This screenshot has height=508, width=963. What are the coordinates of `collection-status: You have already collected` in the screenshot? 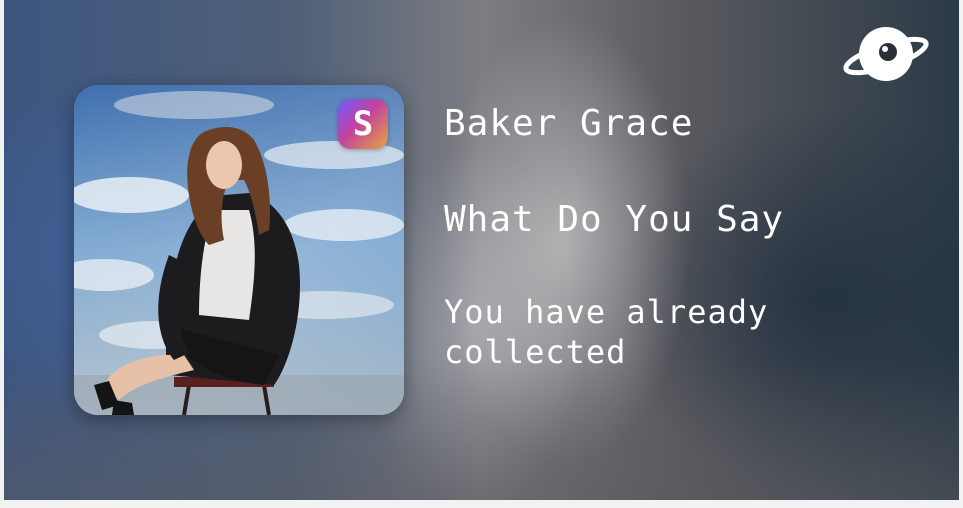 It's located at (606, 332).